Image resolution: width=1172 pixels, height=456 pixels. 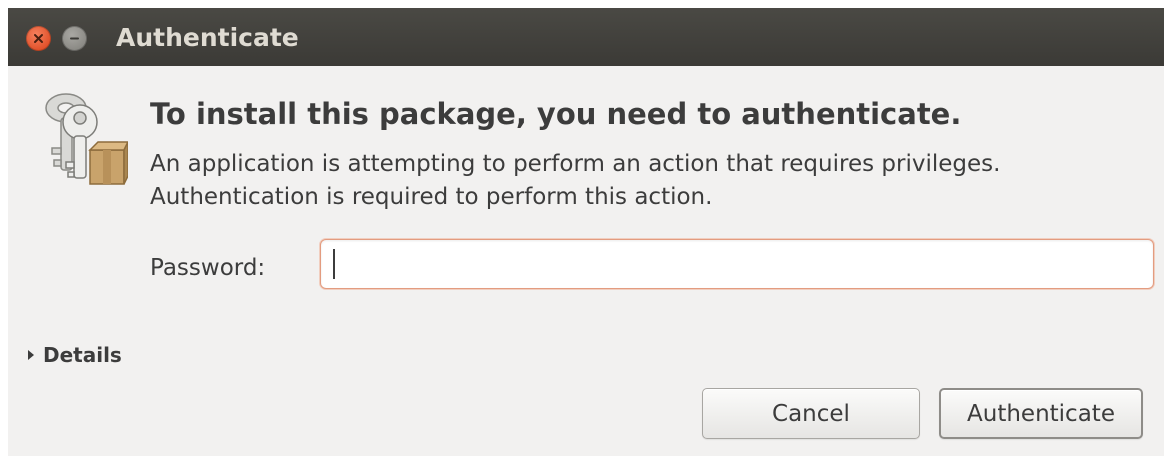 I want to click on password-label: Password:, so click(x=208, y=268).